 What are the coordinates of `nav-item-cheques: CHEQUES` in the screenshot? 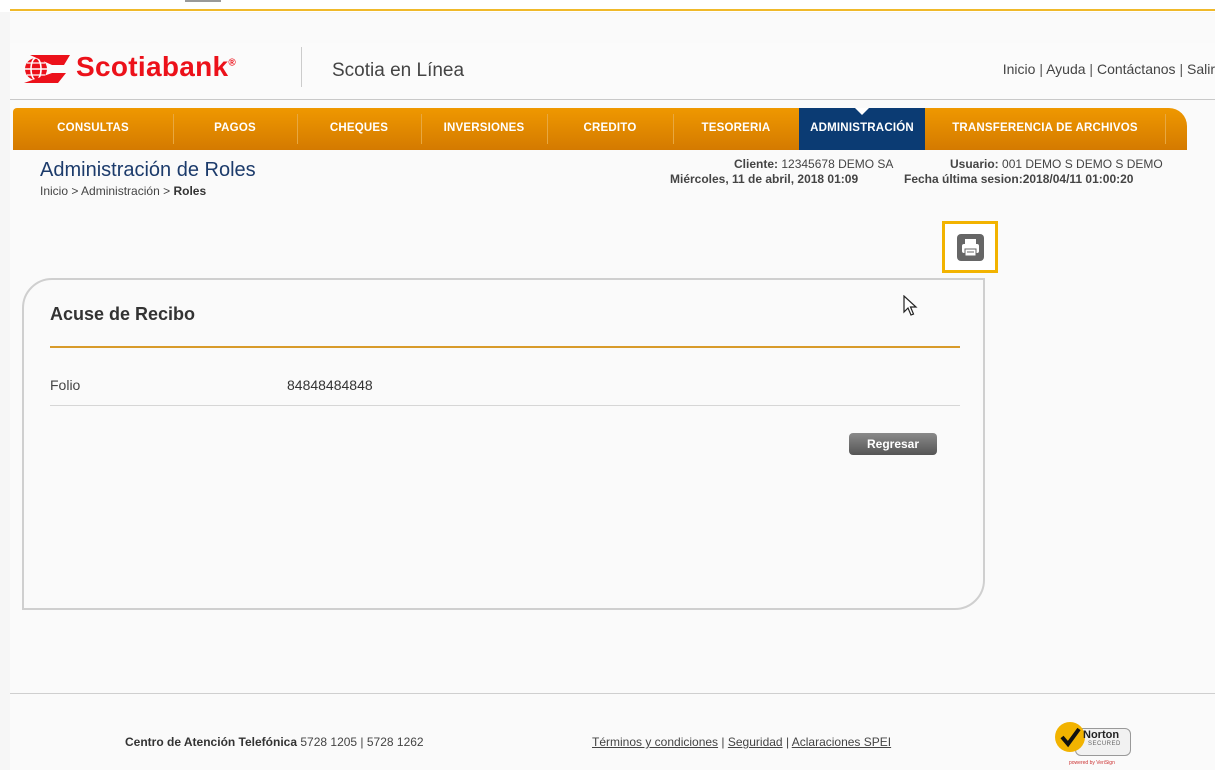 It's located at (359, 129).